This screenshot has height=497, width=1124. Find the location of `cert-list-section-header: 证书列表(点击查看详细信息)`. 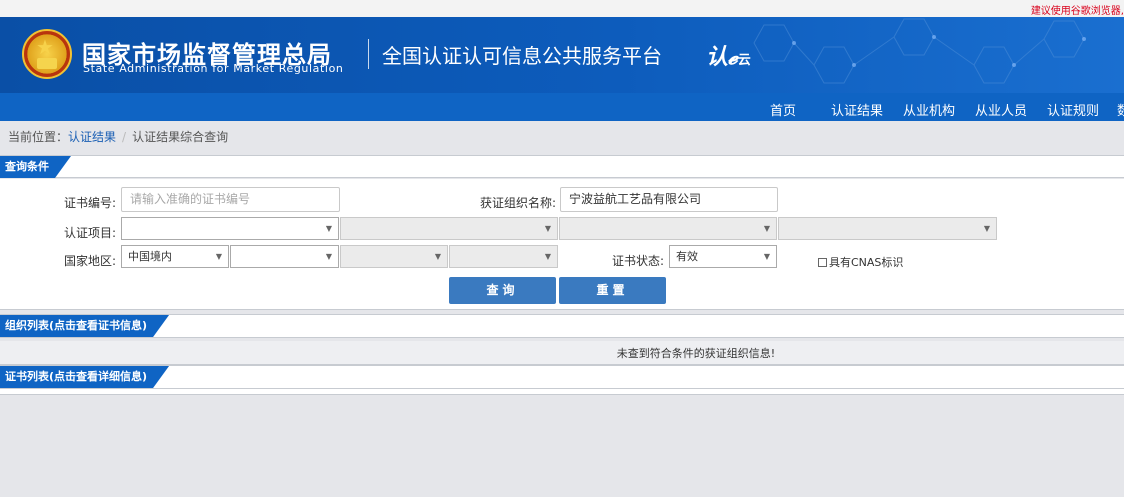

cert-list-section-header: 证书列表(点击查看详细信息) is located at coordinates (562, 377).